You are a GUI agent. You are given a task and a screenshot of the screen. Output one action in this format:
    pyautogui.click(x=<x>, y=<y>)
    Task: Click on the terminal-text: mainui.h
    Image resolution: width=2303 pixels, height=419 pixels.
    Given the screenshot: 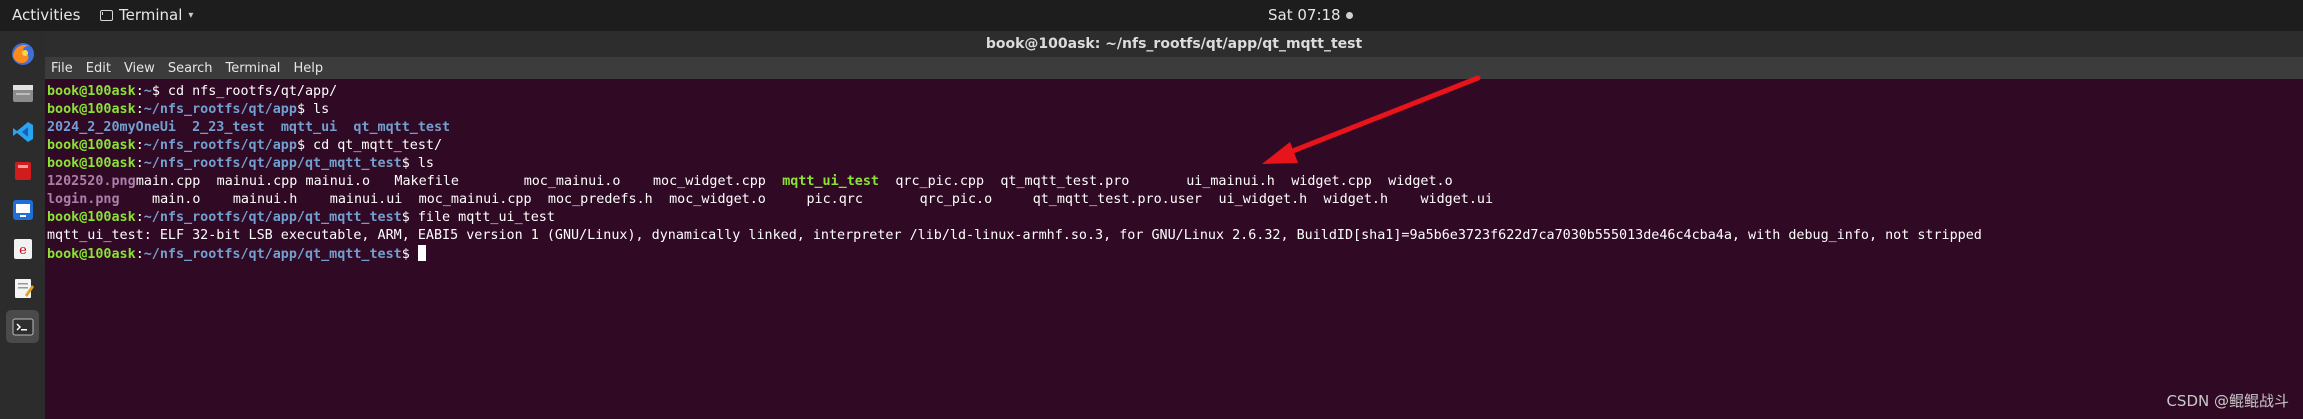 What is the action you would take?
    pyautogui.click(x=265, y=199)
    